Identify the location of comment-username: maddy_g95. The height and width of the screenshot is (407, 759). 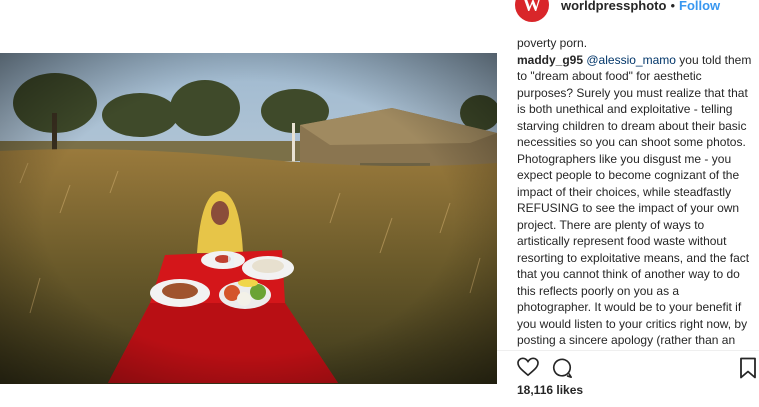
(550, 60).